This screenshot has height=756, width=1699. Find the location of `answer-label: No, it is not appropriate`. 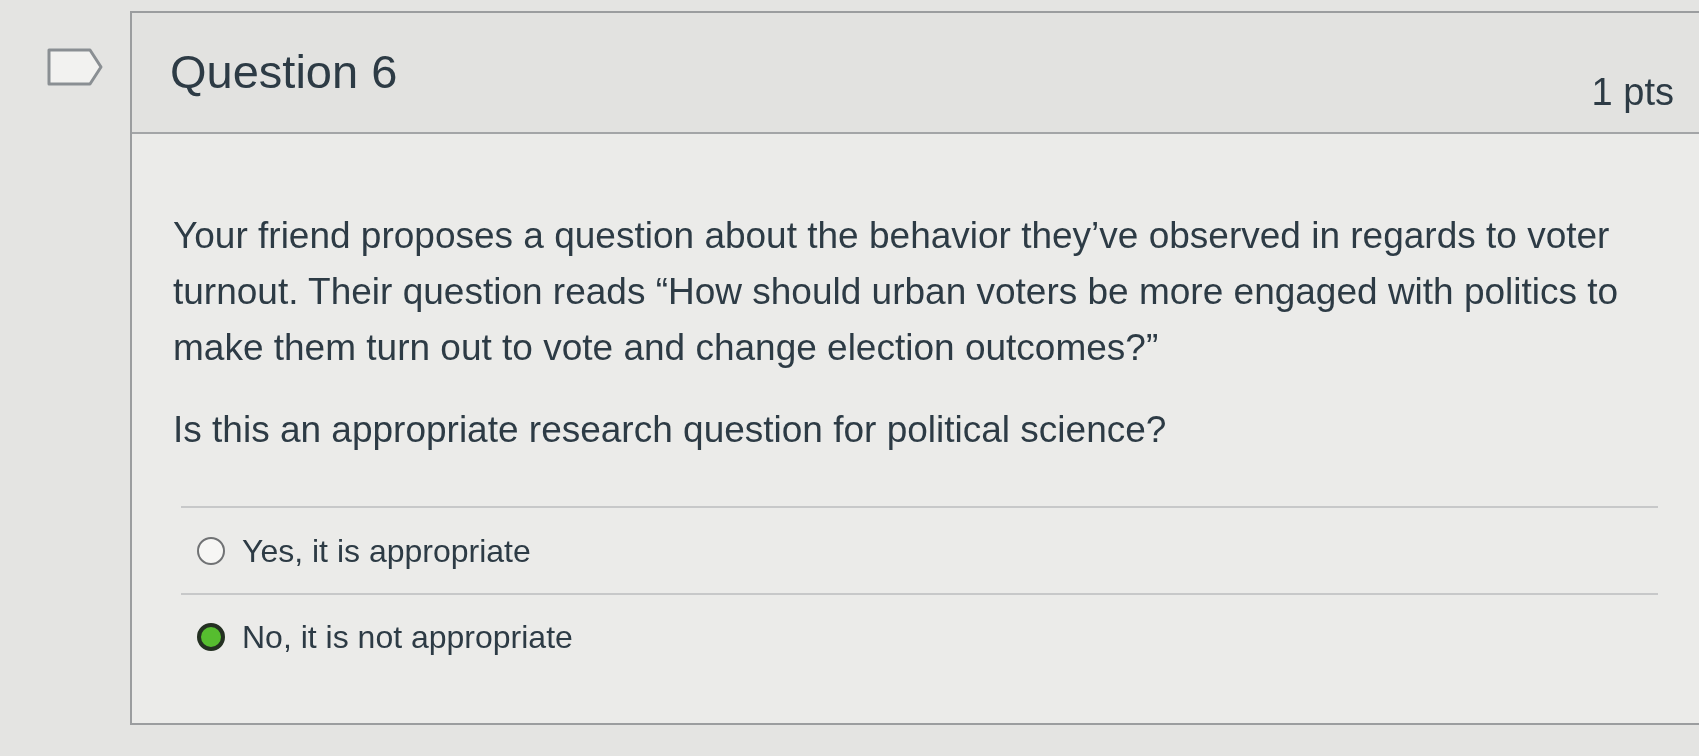

answer-label: No, it is not appropriate is located at coordinates (407, 637).